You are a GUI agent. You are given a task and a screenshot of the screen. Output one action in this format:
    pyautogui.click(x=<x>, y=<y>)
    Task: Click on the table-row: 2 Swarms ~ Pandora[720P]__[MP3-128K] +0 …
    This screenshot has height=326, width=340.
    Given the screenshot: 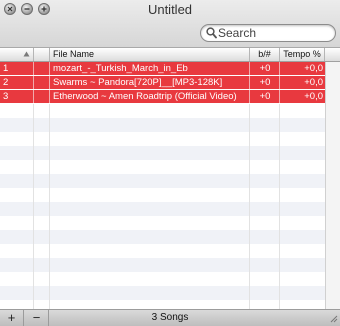 What is the action you would take?
    pyautogui.click(x=170, y=83)
    